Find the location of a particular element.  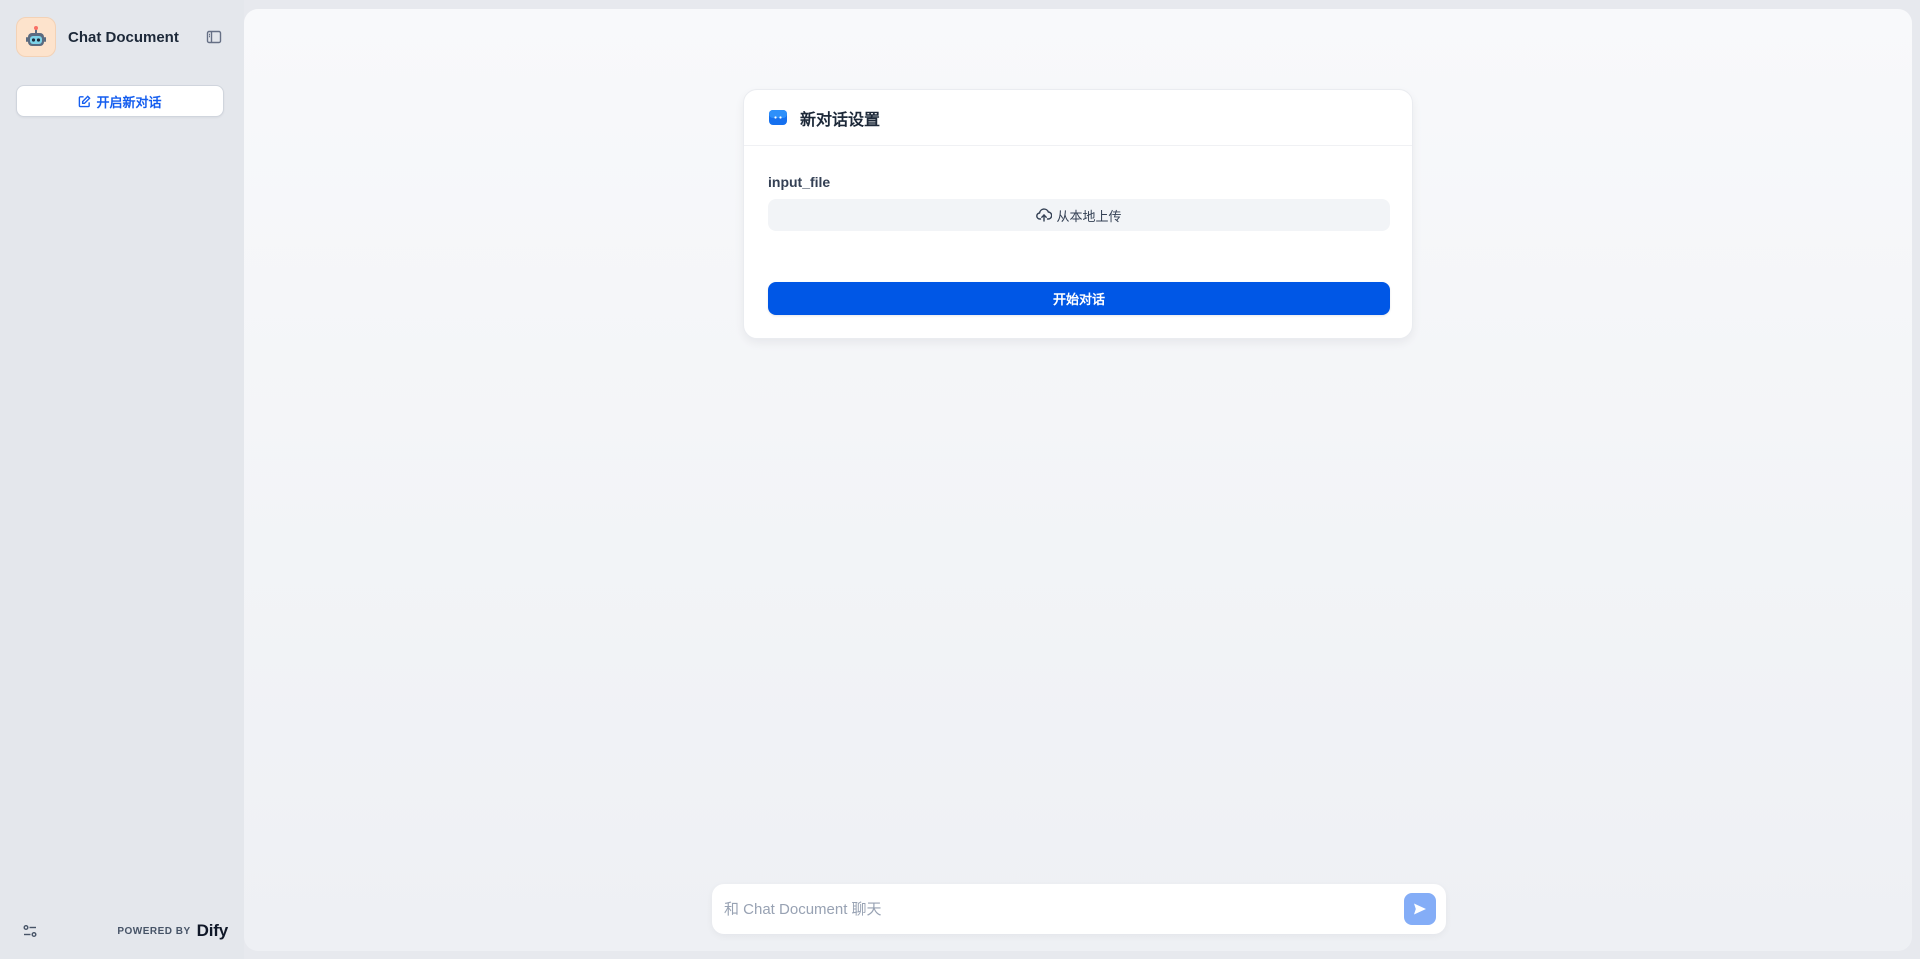

input-file-label: input_file is located at coordinates (799, 182).